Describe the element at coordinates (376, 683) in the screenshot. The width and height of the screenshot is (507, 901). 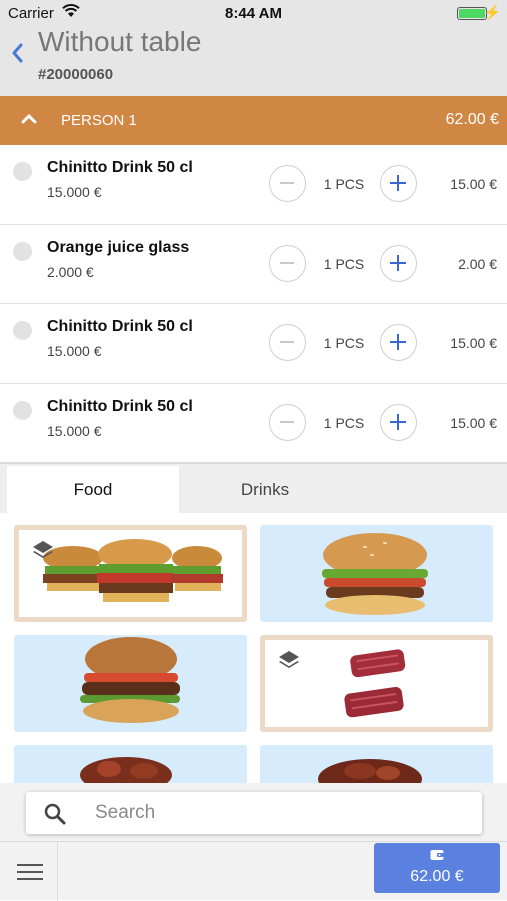
I see `product-tile-raw-meat-group` at that location.